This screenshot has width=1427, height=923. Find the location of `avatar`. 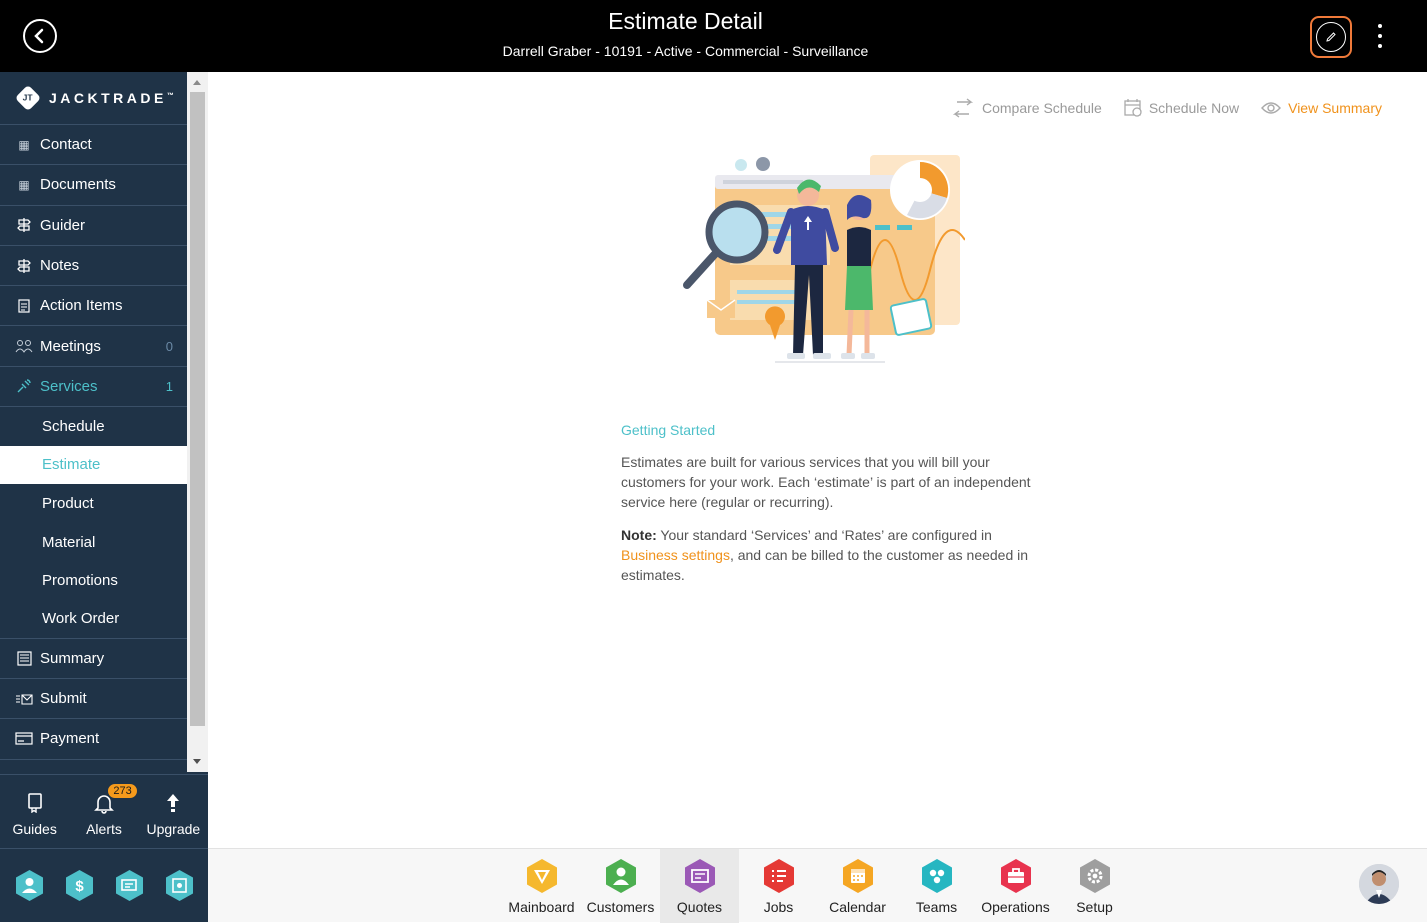

avatar is located at coordinates (1379, 884).